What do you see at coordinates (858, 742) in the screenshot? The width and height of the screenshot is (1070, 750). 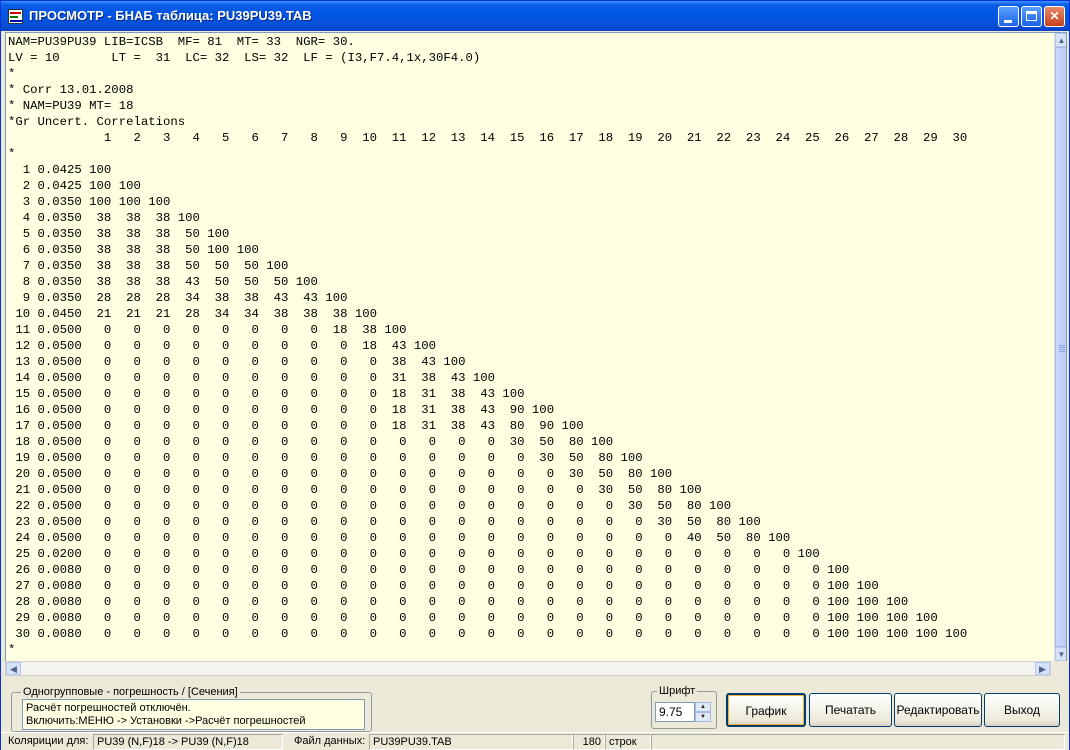 I see `status-empty-panel` at bounding box center [858, 742].